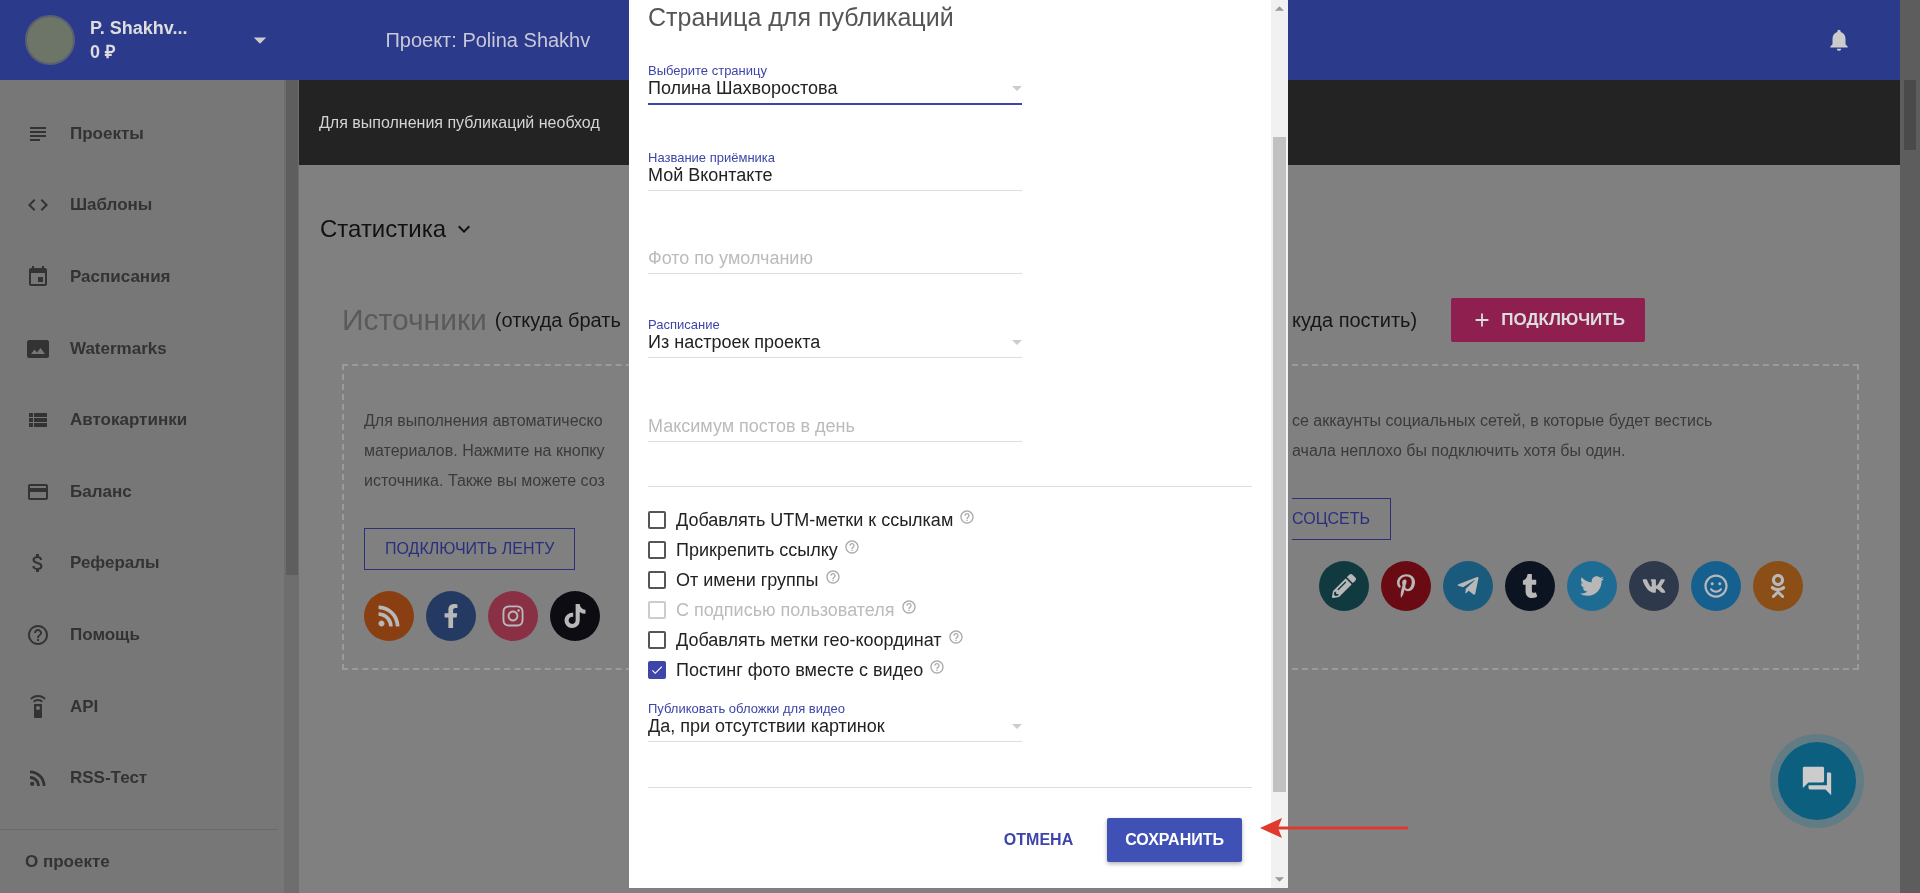  I want to click on sidebar-item: Шаблоны, so click(142, 205).